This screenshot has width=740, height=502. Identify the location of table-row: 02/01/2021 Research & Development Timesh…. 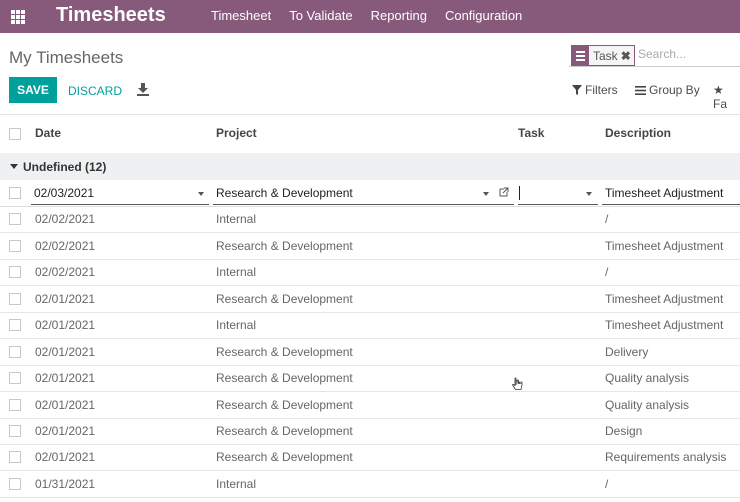
(370, 299).